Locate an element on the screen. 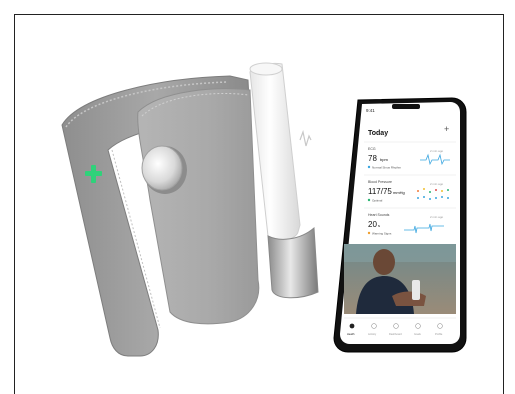  card-unit: mmHg is located at coordinates (399, 192).